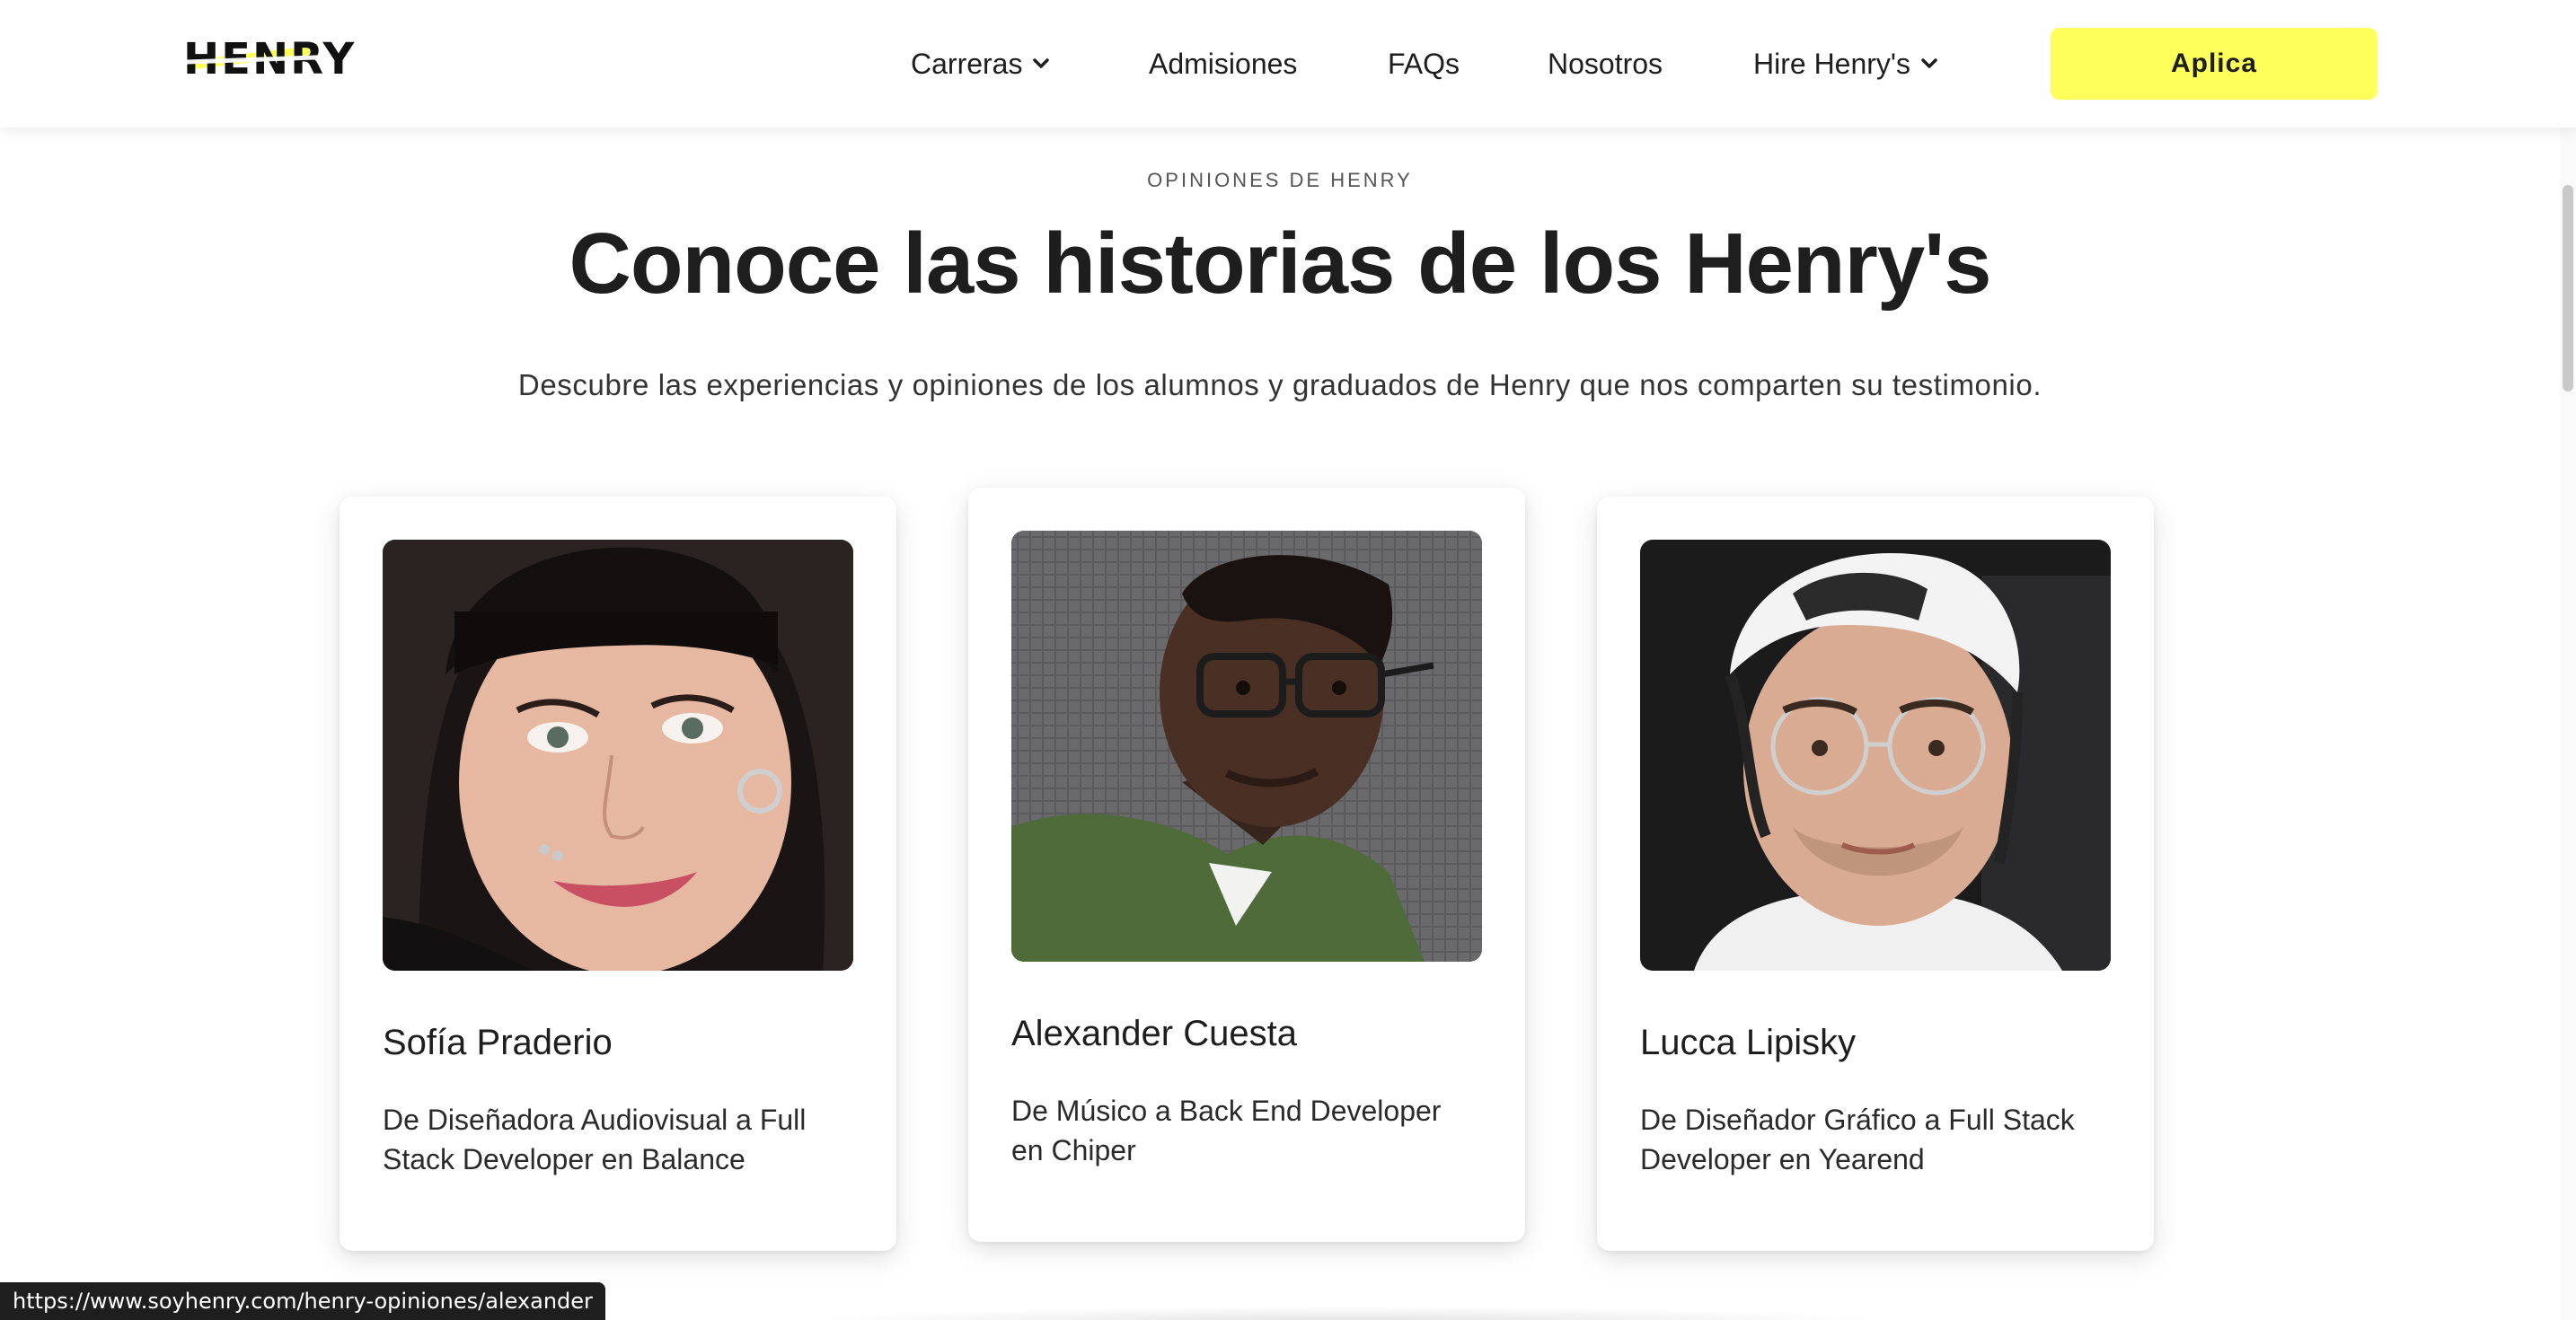 Image resolution: width=2576 pixels, height=1320 pixels. Describe the element at coordinates (498, 1042) in the screenshot. I see `testimonial-name: Sofía Praderio` at that location.